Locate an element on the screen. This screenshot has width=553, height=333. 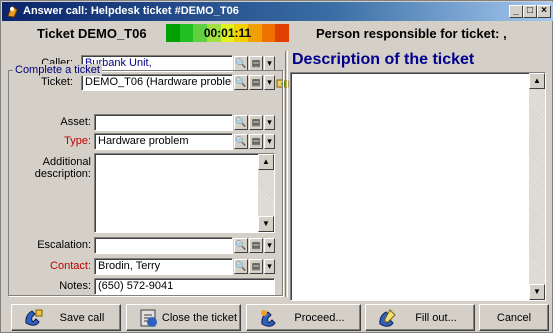
helpdesk-app-icon is located at coordinates (12, 11).